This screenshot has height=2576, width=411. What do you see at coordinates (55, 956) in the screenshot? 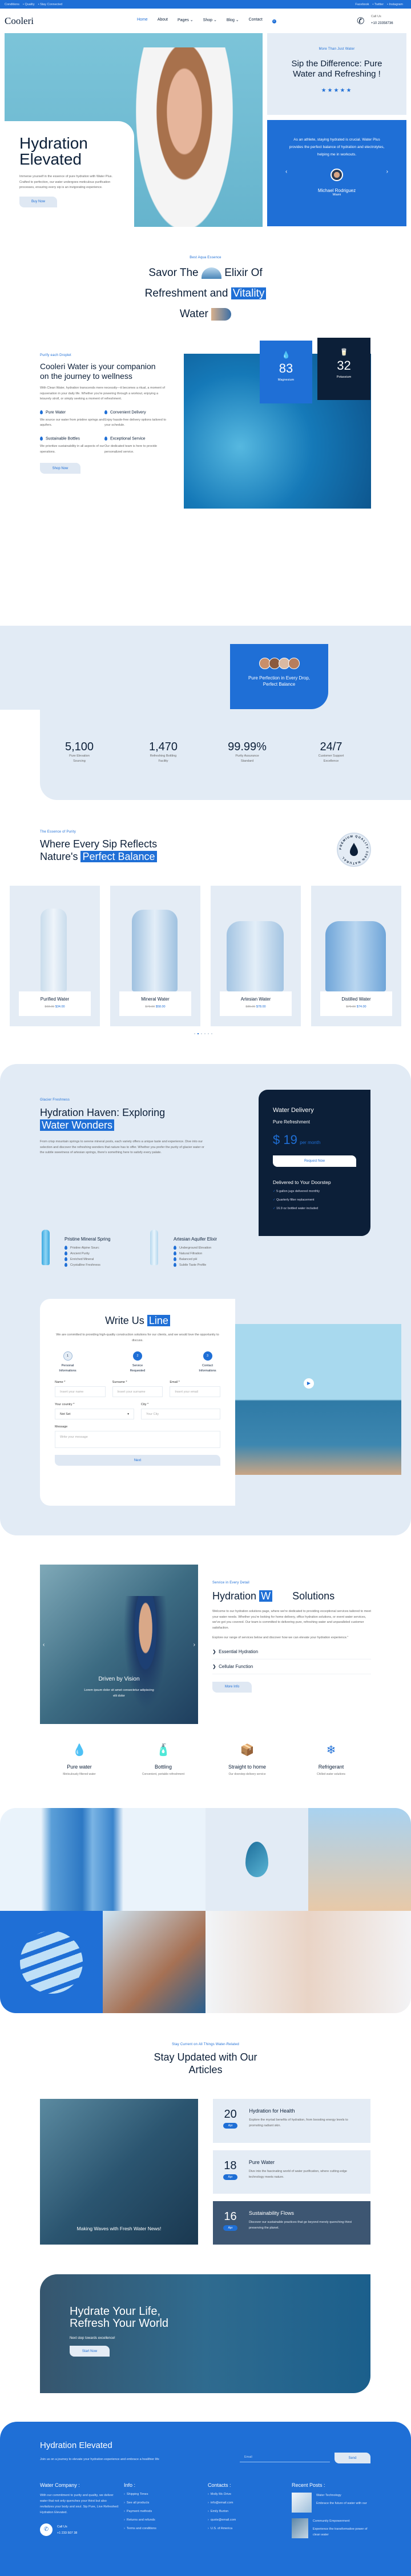
I see `product-card: Purified Water $68.00 $34.00` at bounding box center [55, 956].